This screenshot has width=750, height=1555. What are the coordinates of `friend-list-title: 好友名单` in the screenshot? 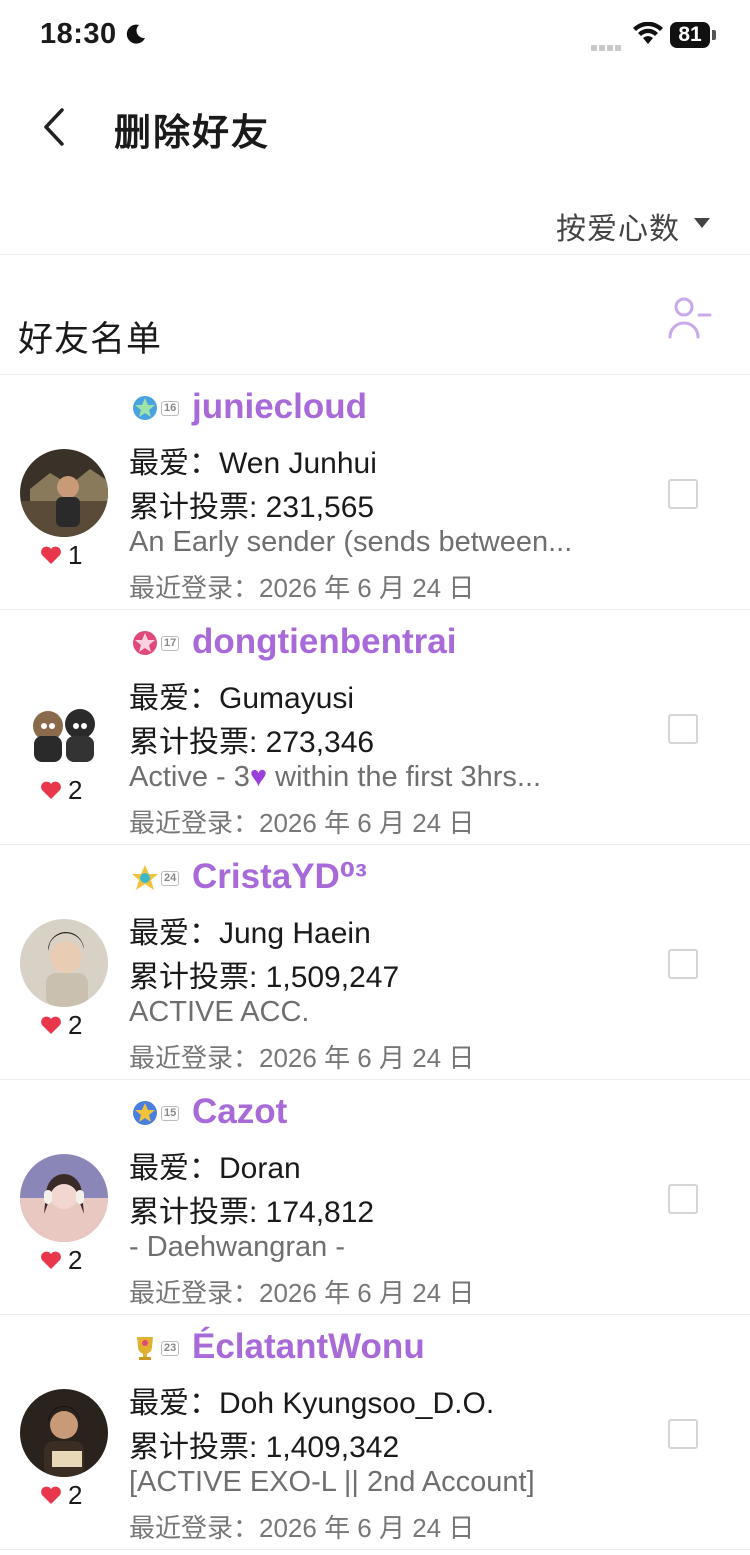 It's located at (90, 339).